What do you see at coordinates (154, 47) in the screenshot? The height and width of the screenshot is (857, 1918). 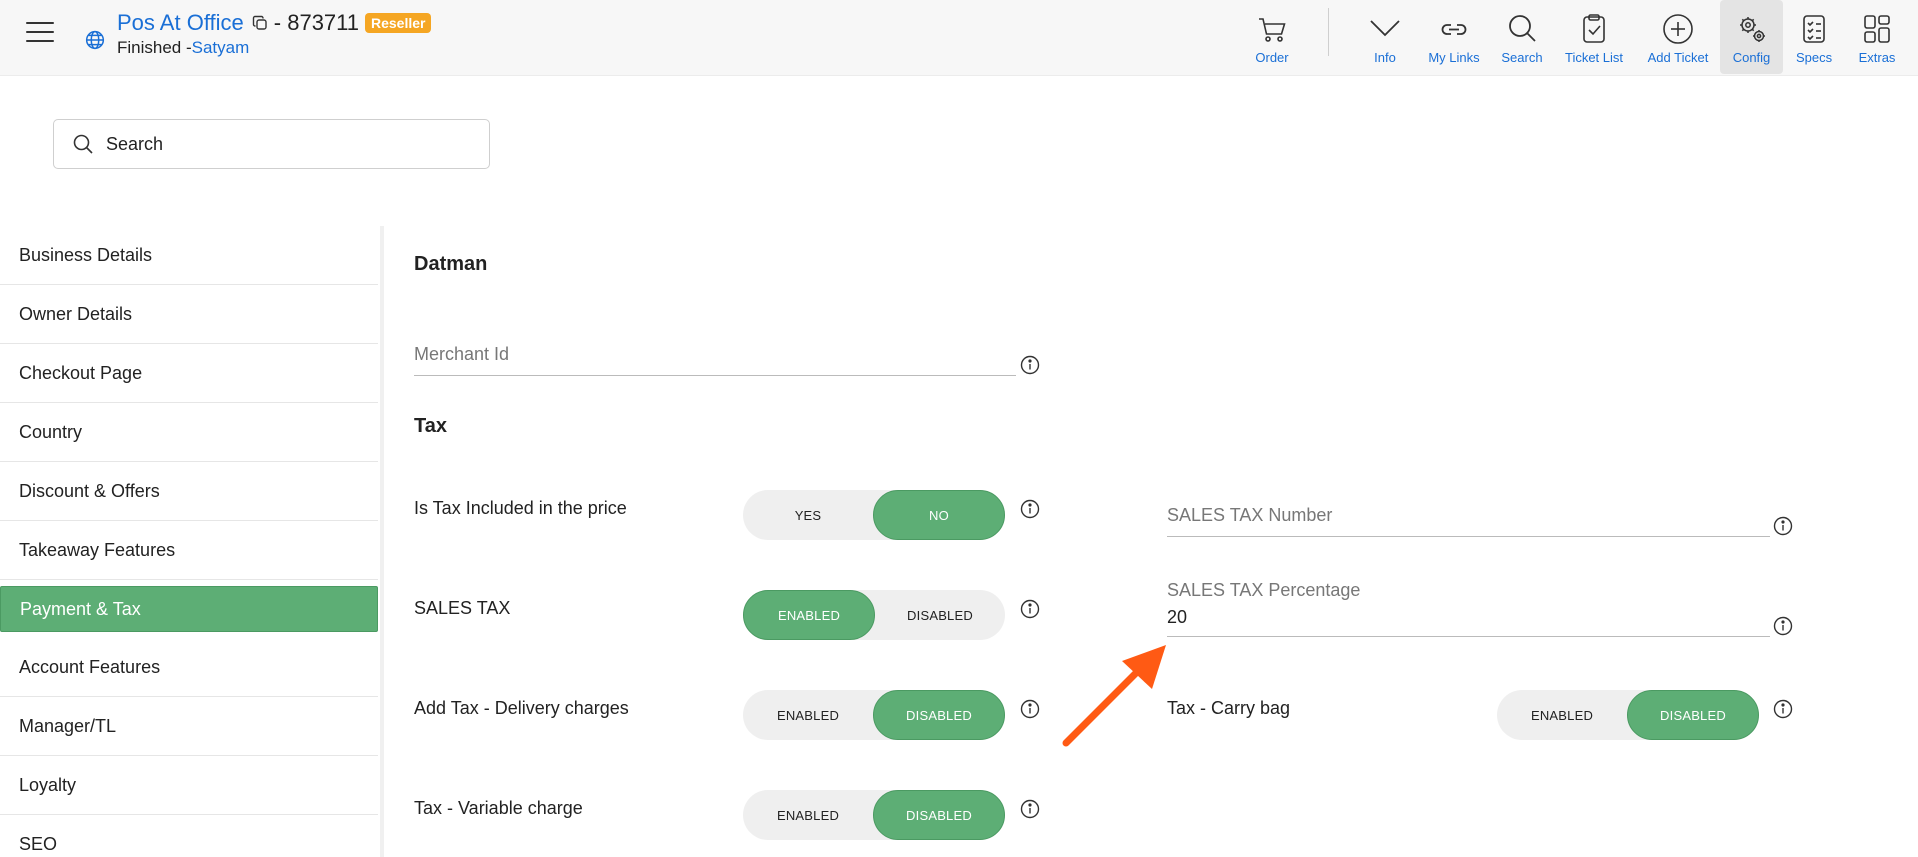 I see `status-text: Finished -` at bounding box center [154, 47].